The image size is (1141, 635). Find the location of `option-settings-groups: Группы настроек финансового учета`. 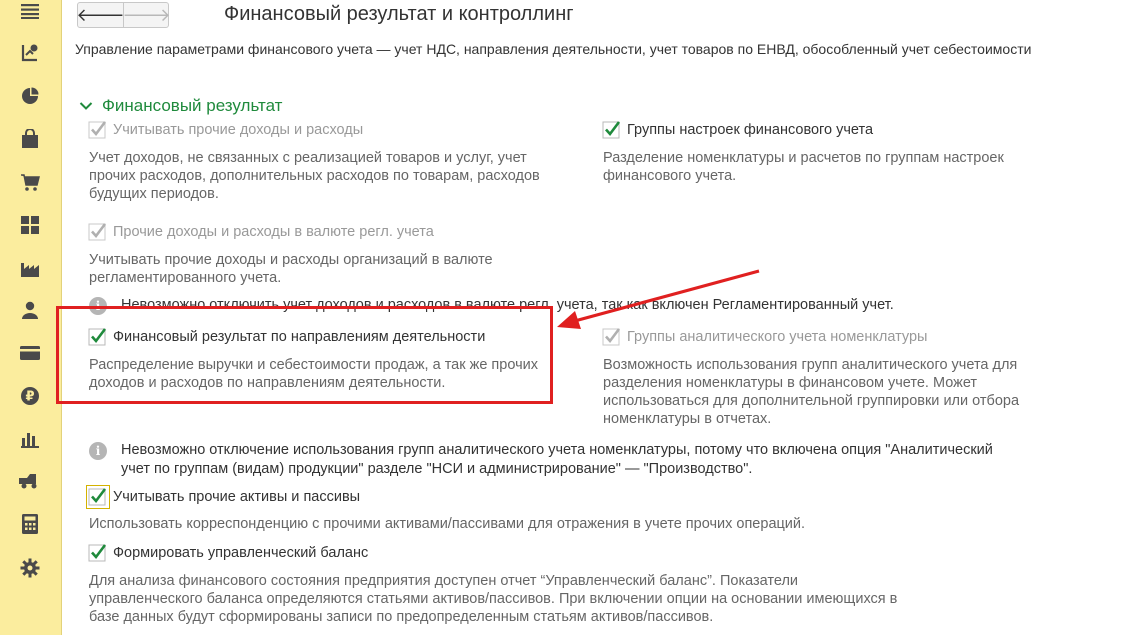

option-settings-groups: Группы настроек финансового учета is located at coordinates (738, 130).